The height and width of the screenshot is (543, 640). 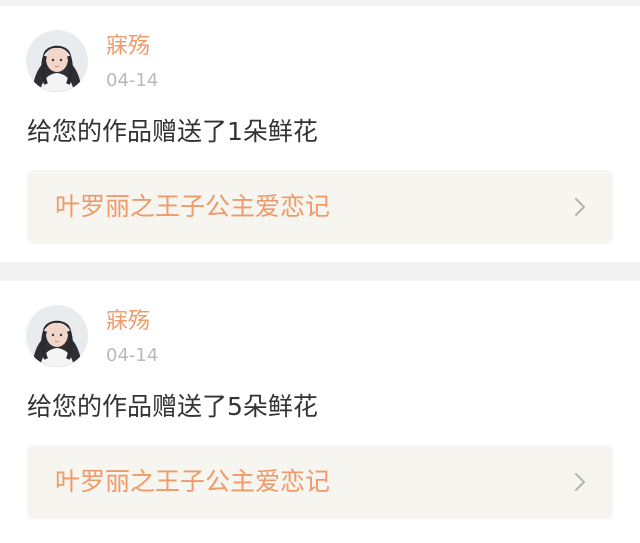 What do you see at coordinates (172, 131) in the screenshot?
I see `notification-message: 给您的作品赠送了1朵鲜花` at bounding box center [172, 131].